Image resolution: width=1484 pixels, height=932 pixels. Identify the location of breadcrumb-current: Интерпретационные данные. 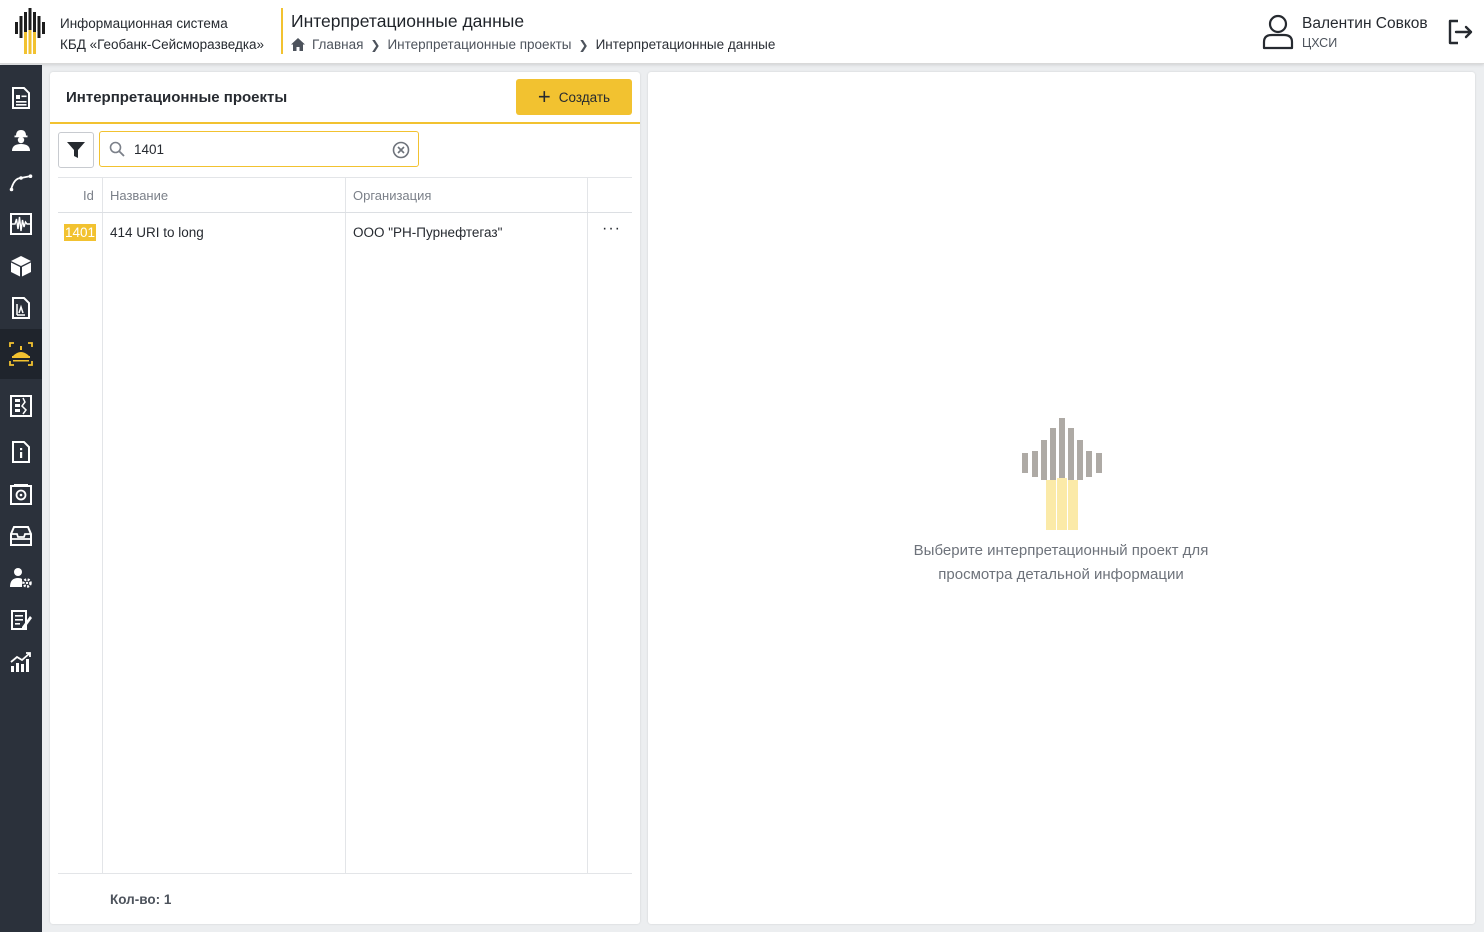
(685, 44).